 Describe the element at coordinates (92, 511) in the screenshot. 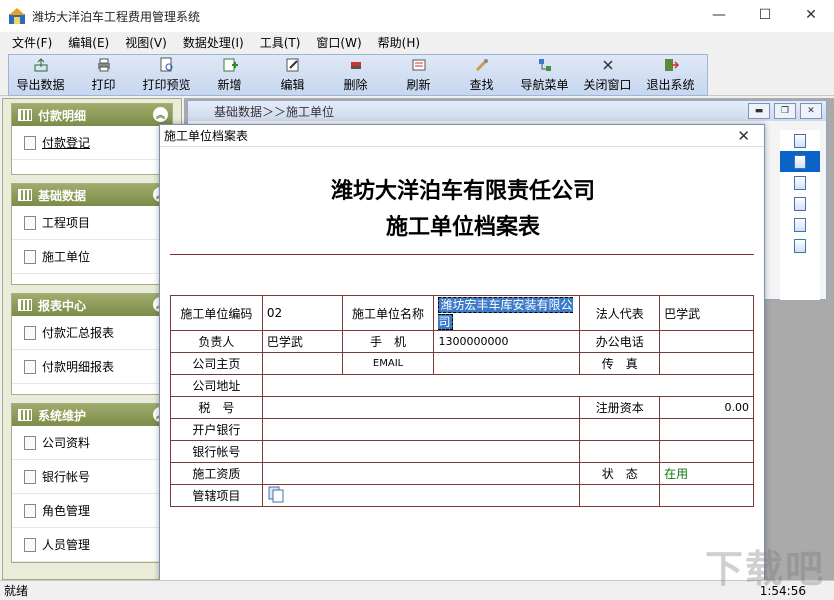

I see `sidebar-item-roles: 角色管理` at that location.